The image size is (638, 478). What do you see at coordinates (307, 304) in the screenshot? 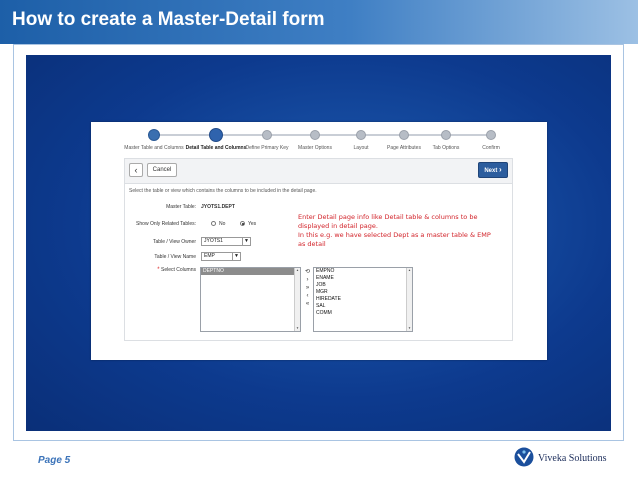
I see `move-all-left-icon: «` at bounding box center [307, 304].